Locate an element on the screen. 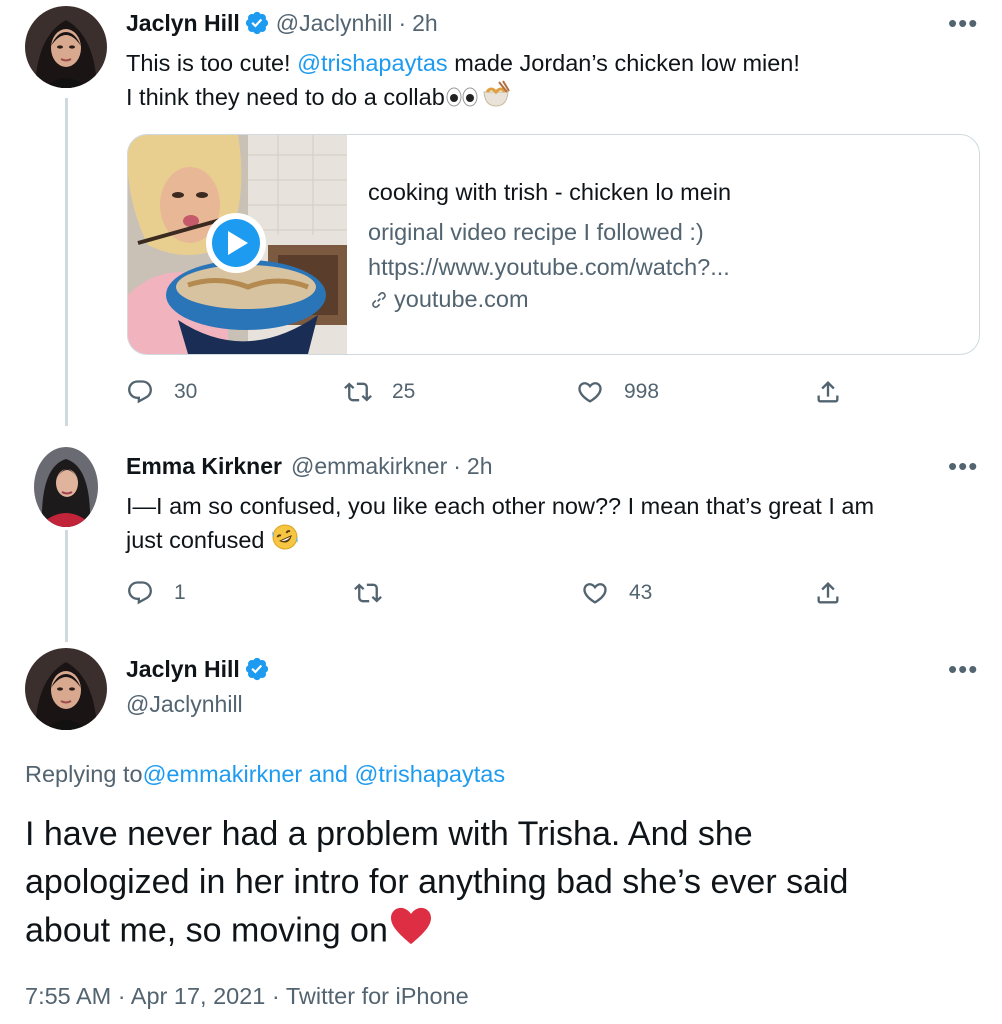 The image size is (1002, 1024). tweet-text-line: I think they need to do a collab is located at coordinates (285, 97).